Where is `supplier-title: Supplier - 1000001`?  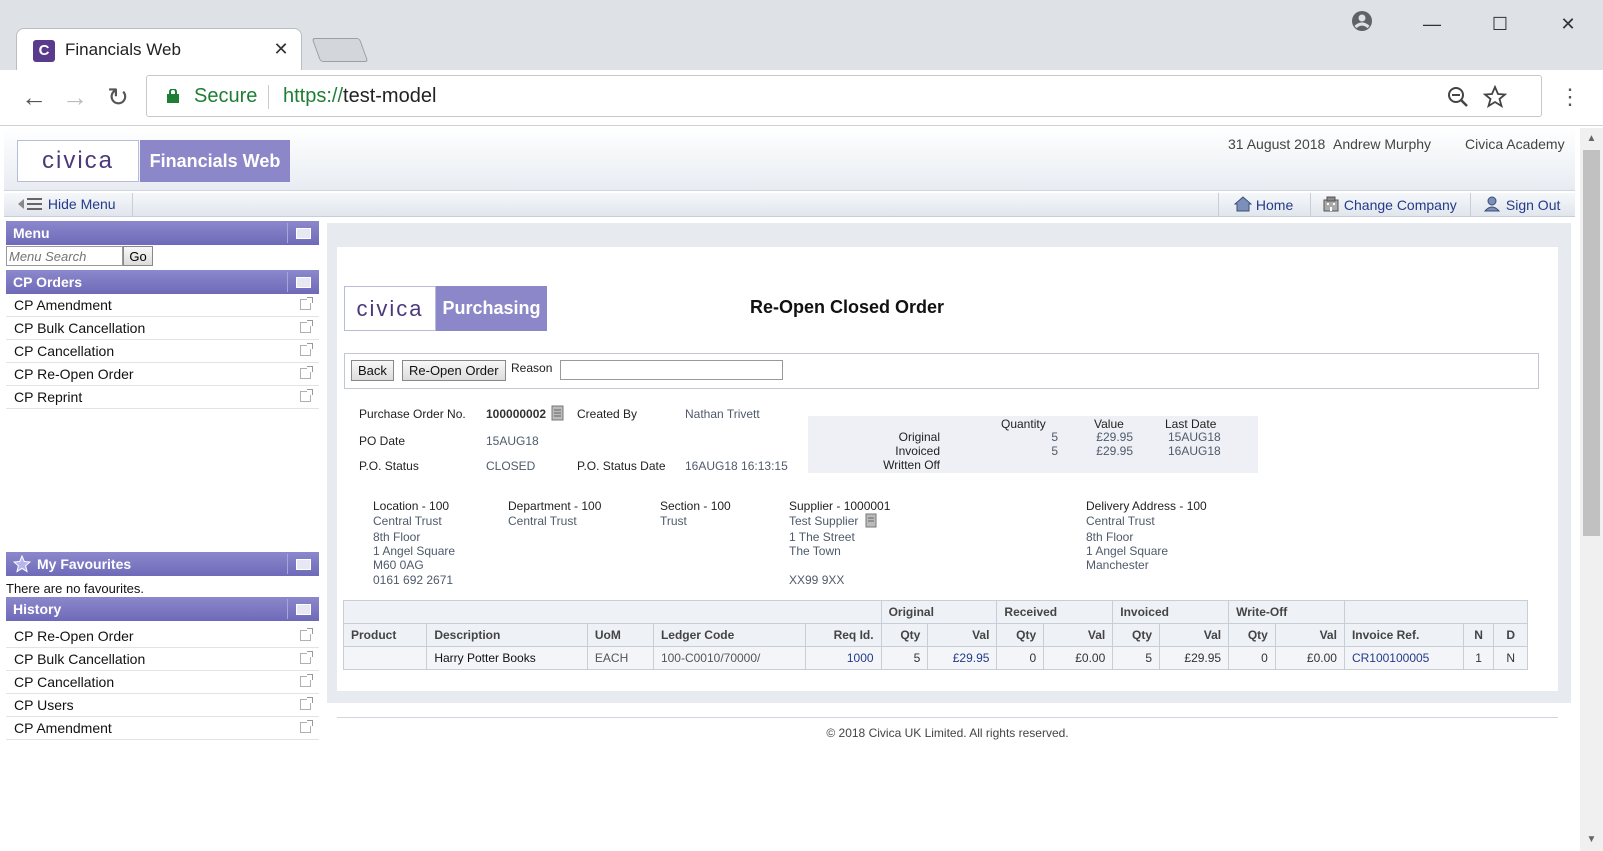
supplier-title: Supplier - 1000001 is located at coordinates (840, 506).